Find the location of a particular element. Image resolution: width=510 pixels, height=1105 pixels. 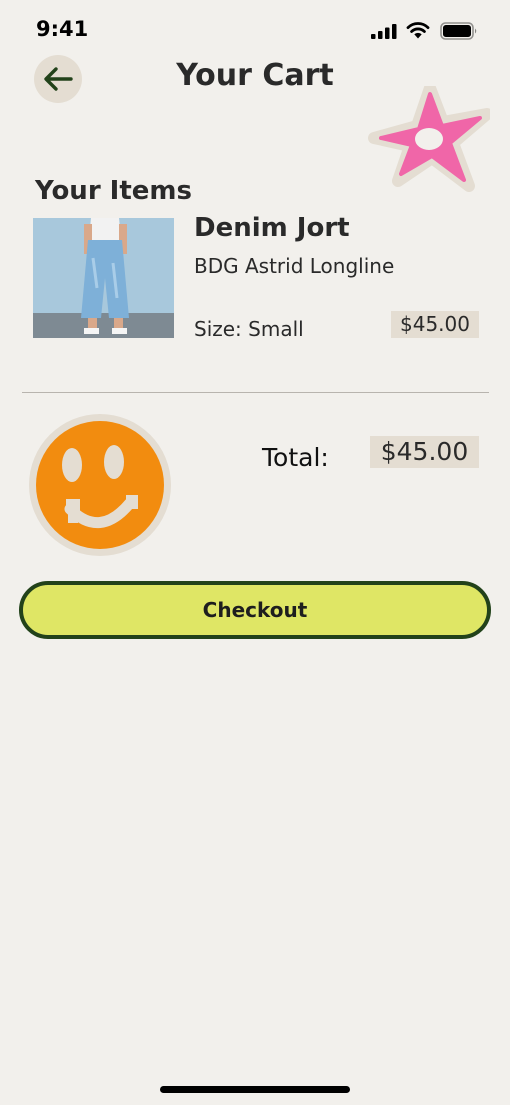

total-price: $45.00 is located at coordinates (424, 452).